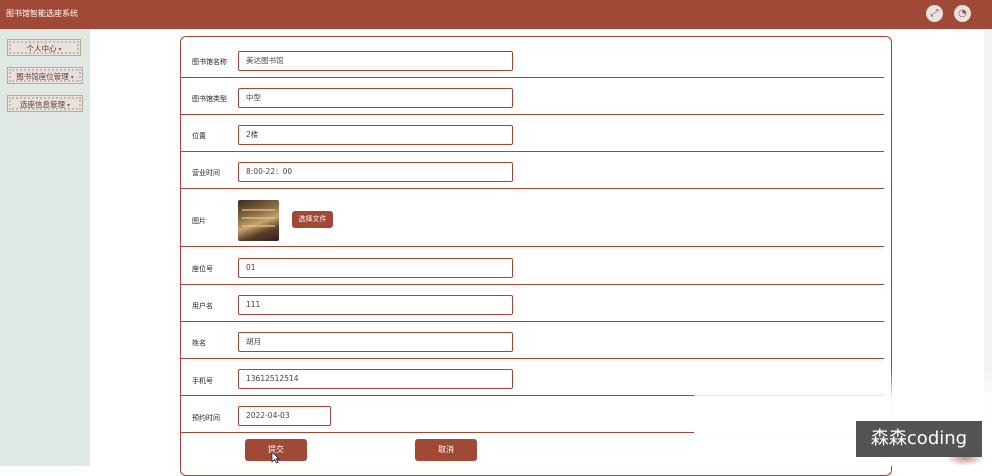  What do you see at coordinates (209, 99) in the screenshot?
I see `field-label: 图书馆类型` at bounding box center [209, 99].